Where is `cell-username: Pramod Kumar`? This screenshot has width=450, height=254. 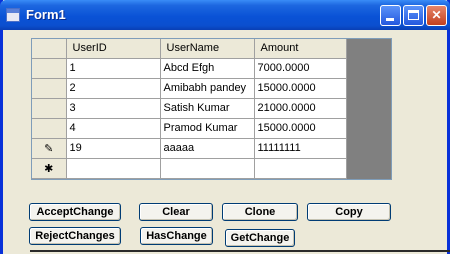
cell-username: Pramod Kumar is located at coordinates (207, 128).